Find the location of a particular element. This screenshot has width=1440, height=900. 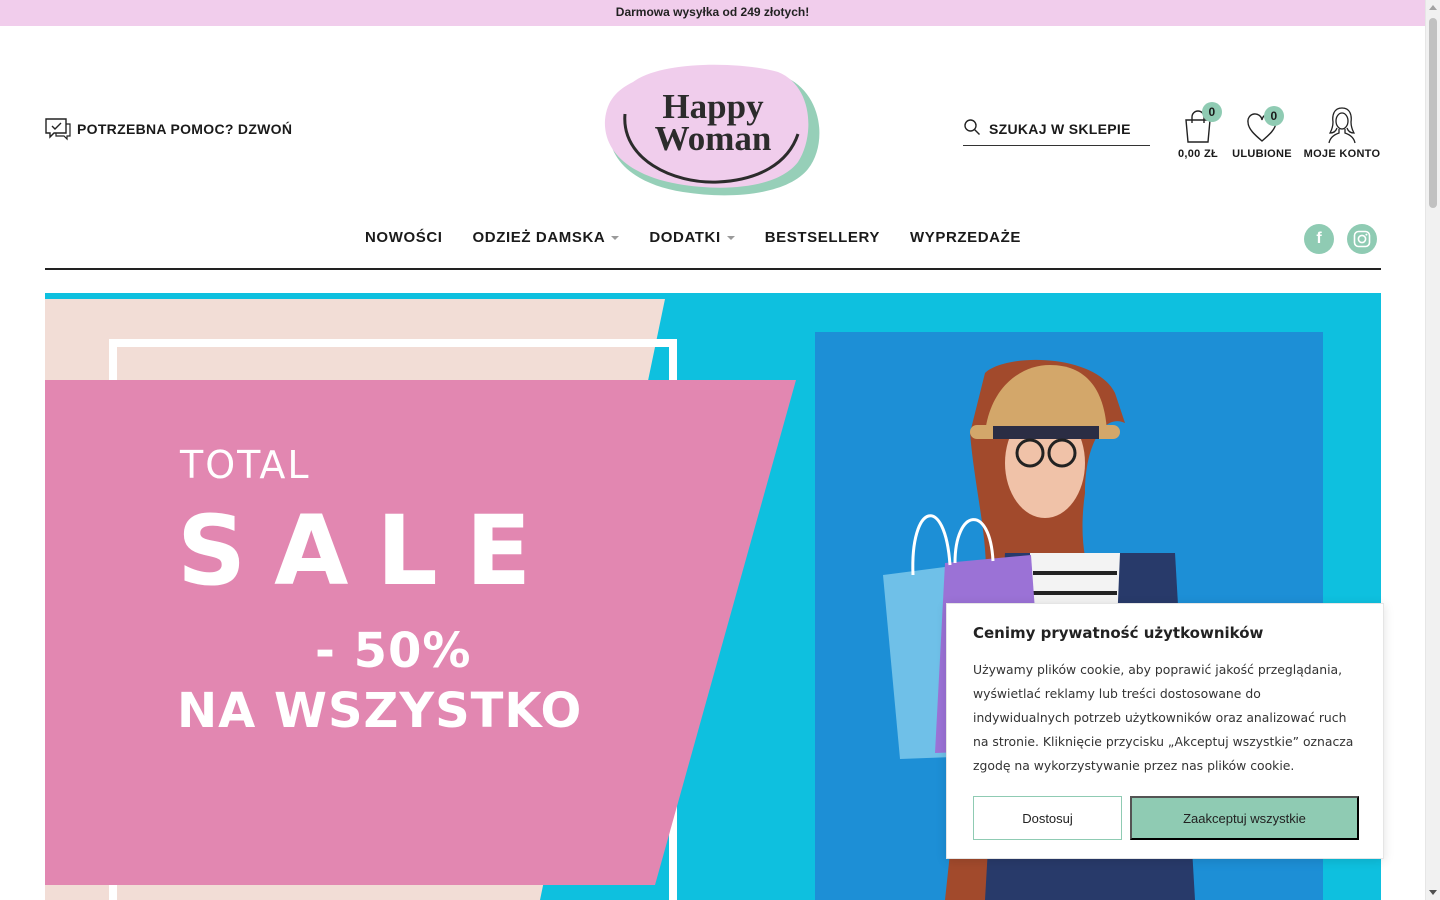

cookie-title: Cenimy prywatność użytkowników is located at coordinates (1118, 633).